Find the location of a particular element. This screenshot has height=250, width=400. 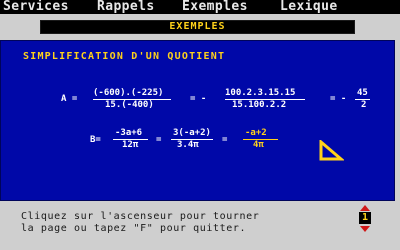

expr-a-equals-2: = - is located at coordinates (338, 99).